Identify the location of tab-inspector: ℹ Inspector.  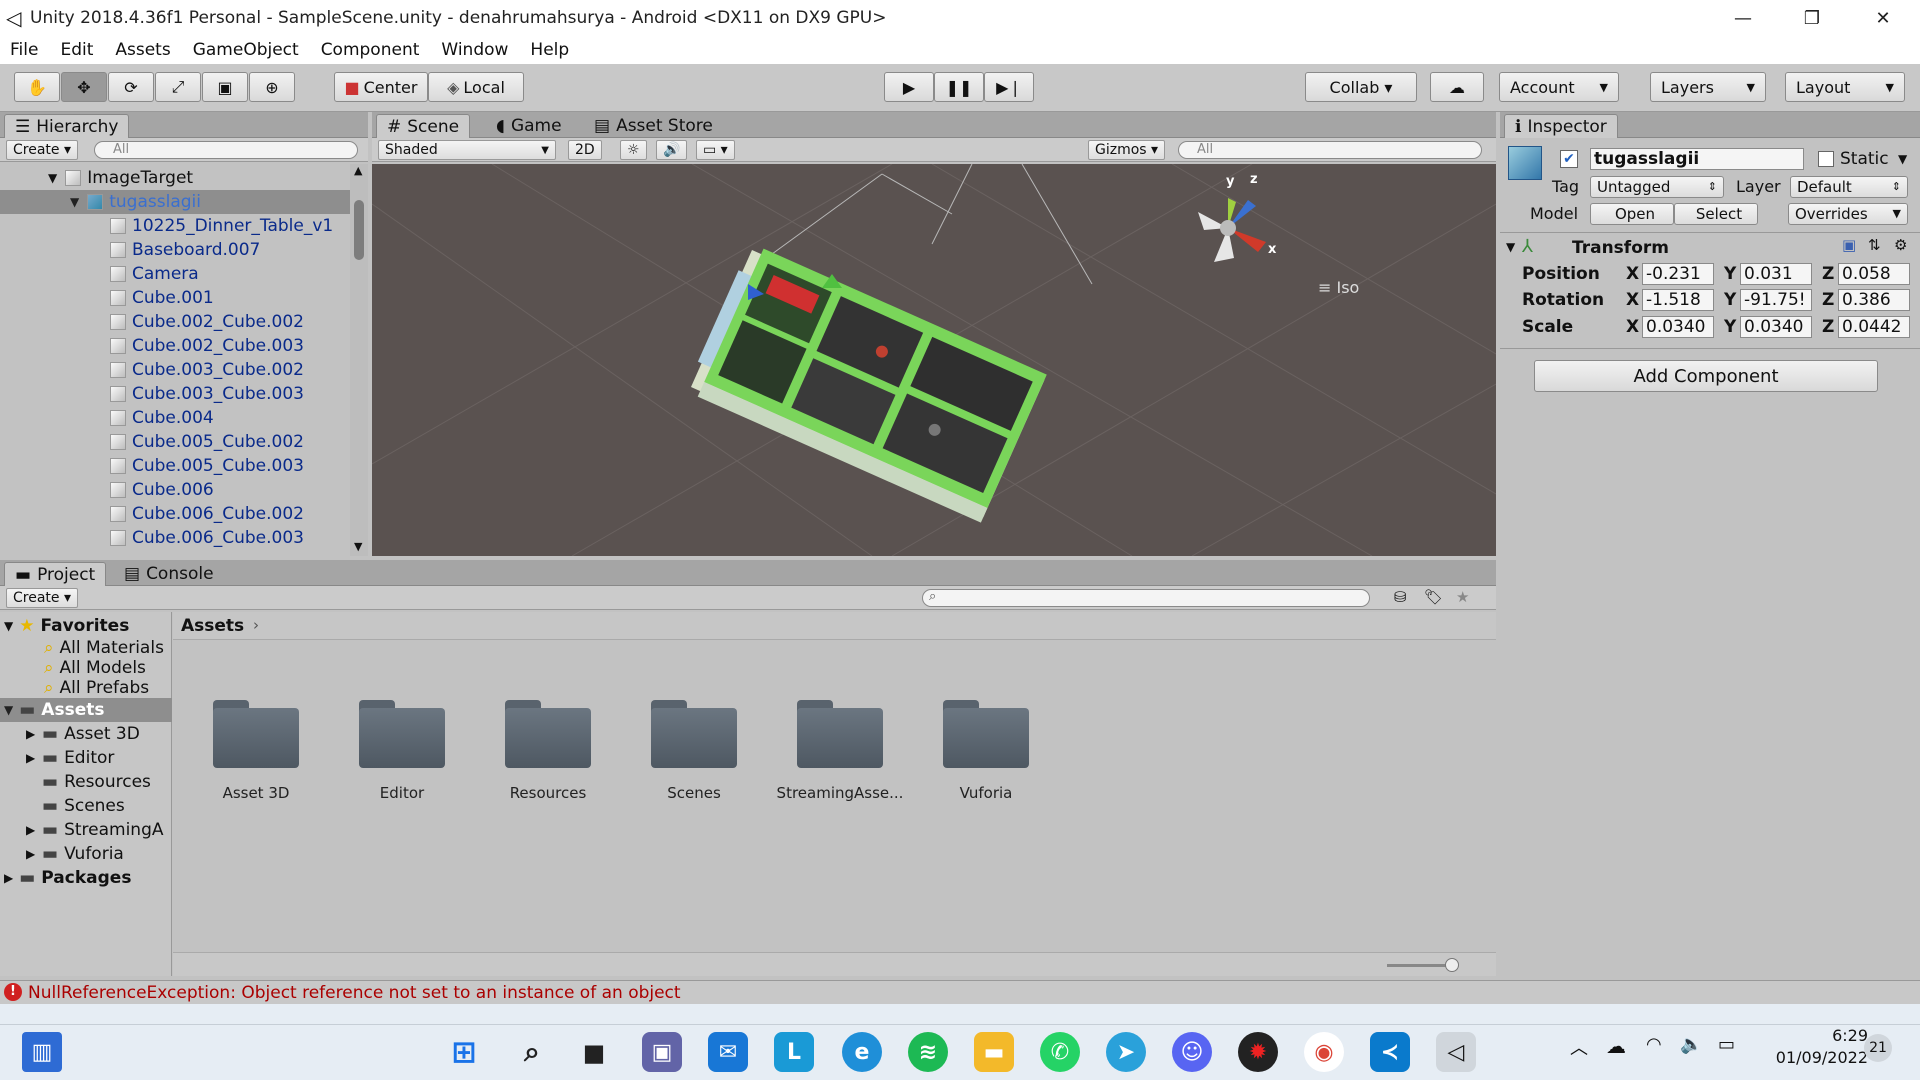
(1561, 126).